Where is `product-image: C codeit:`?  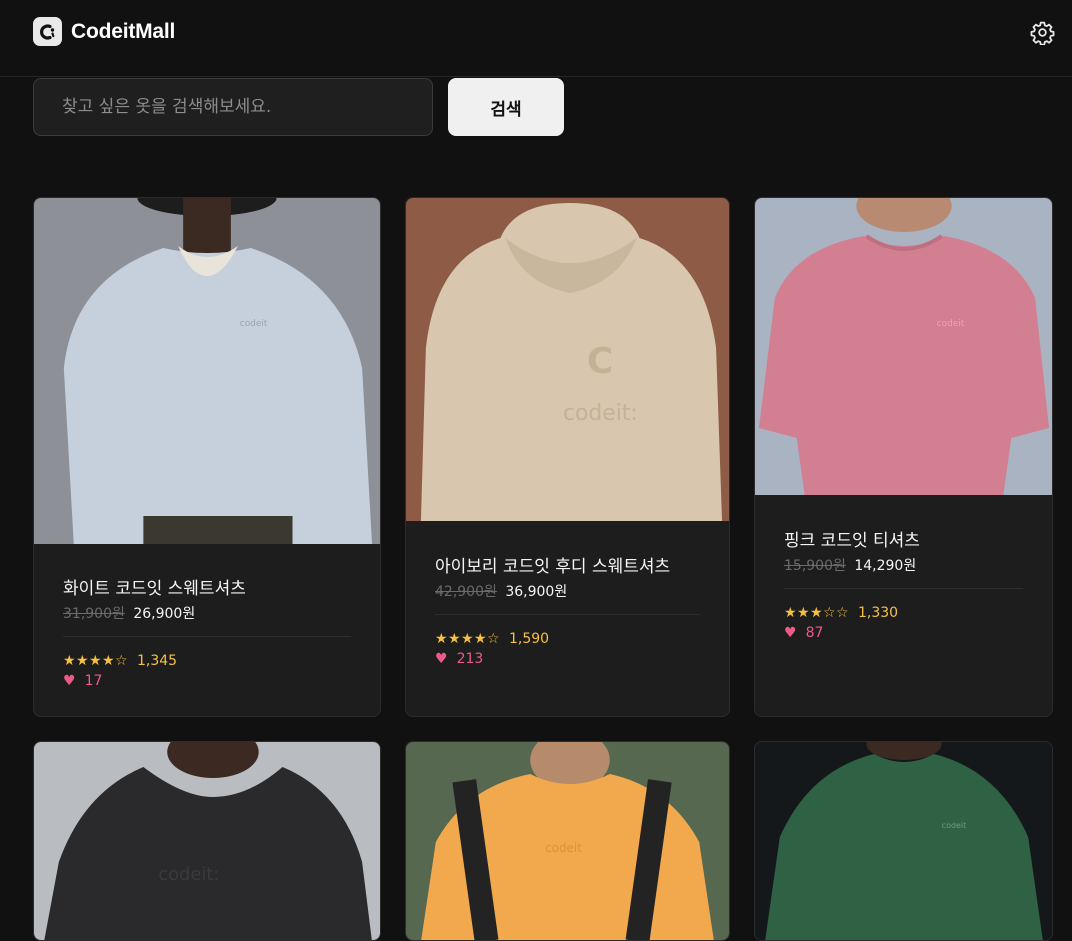 product-image: C codeit: is located at coordinates (567, 359).